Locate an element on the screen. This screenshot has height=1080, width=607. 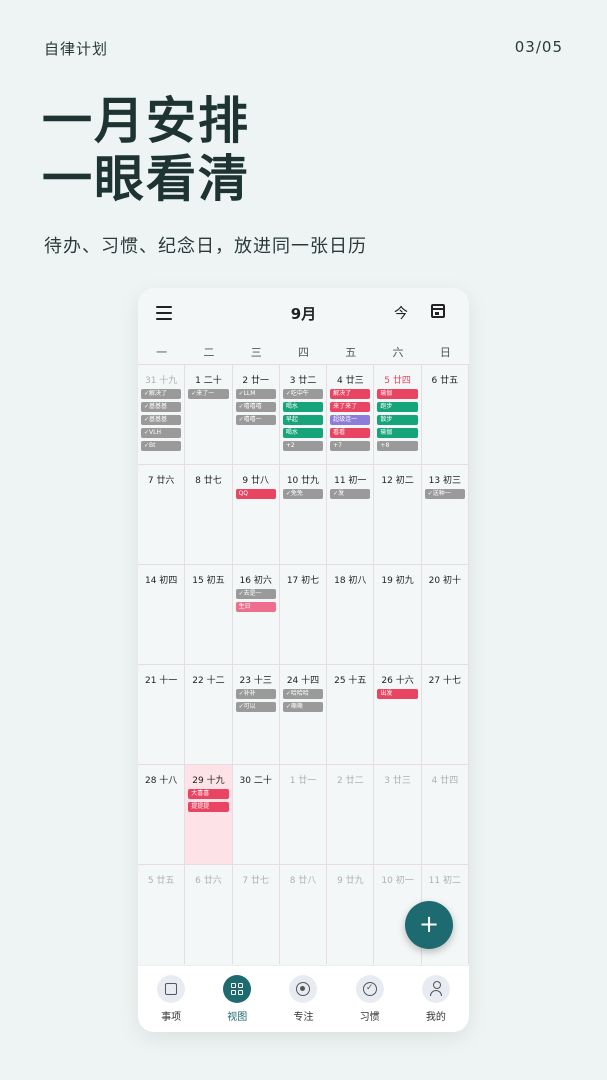
event-chip: ✓解决了 is located at coordinates (161, 394).